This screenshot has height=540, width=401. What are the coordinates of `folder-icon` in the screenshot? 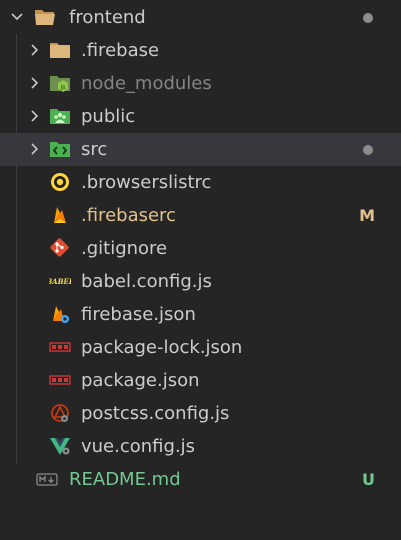 It's located at (60, 50).